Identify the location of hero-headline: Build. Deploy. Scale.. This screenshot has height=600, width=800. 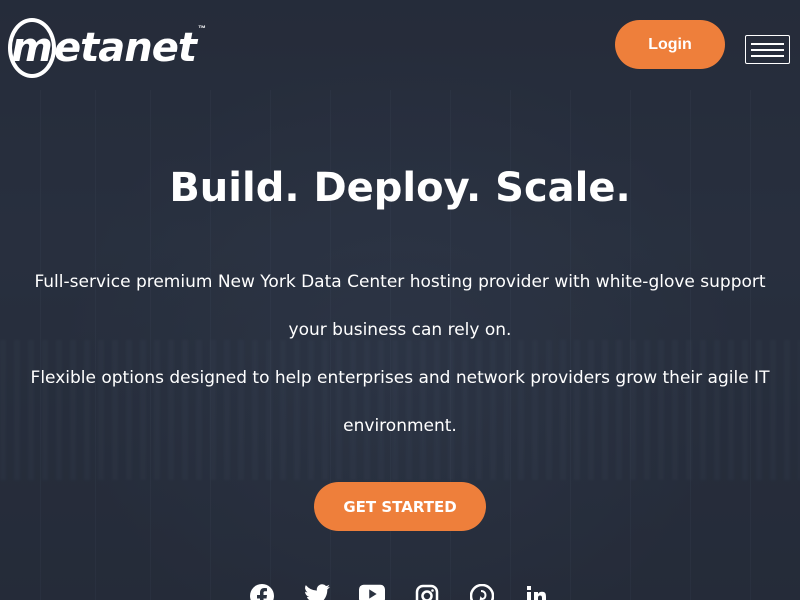
(400, 188).